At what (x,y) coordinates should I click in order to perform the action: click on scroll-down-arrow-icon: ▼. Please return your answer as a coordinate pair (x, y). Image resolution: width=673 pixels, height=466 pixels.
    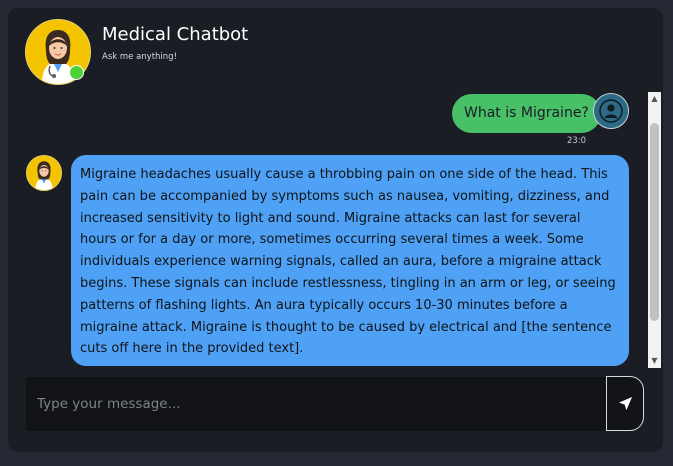
    Looking at the image, I should click on (654, 361).